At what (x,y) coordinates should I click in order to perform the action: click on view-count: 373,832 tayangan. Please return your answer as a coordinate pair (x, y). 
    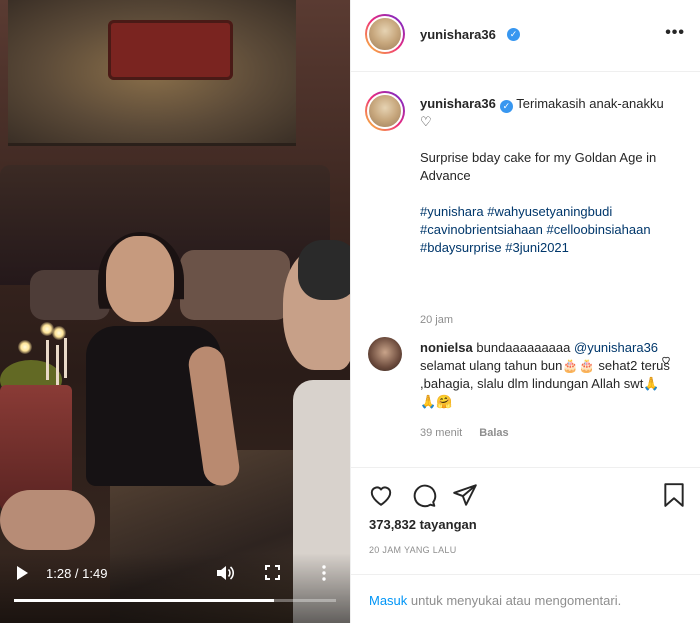
    Looking at the image, I should click on (423, 524).